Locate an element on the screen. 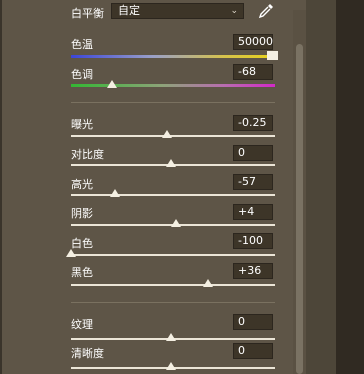 The width and height of the screenshot is (364, 374). temperature-value-field: 50000 is located at coordinates (253, 42).